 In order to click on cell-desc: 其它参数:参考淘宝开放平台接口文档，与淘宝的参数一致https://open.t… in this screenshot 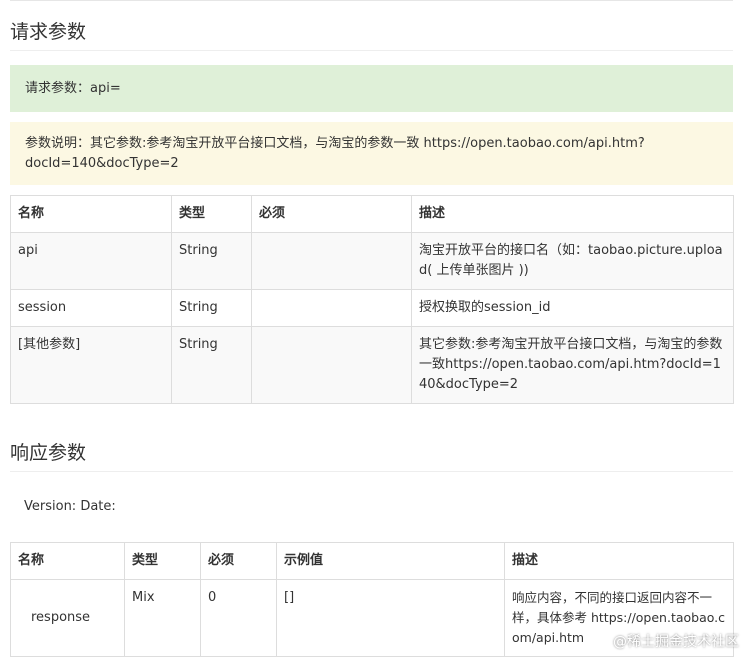, I will do `click(572, 365)`.